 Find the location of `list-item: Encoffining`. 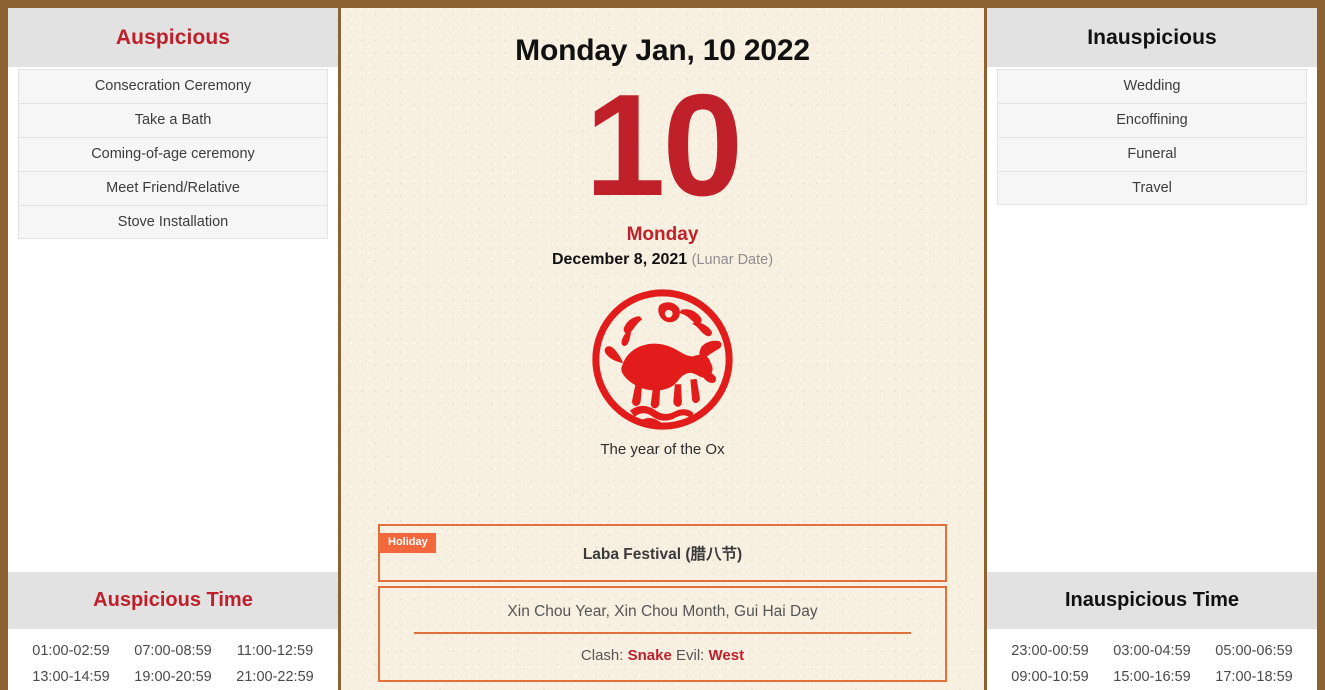

list-item: Encoffining is located at coordinates (1152, 120).